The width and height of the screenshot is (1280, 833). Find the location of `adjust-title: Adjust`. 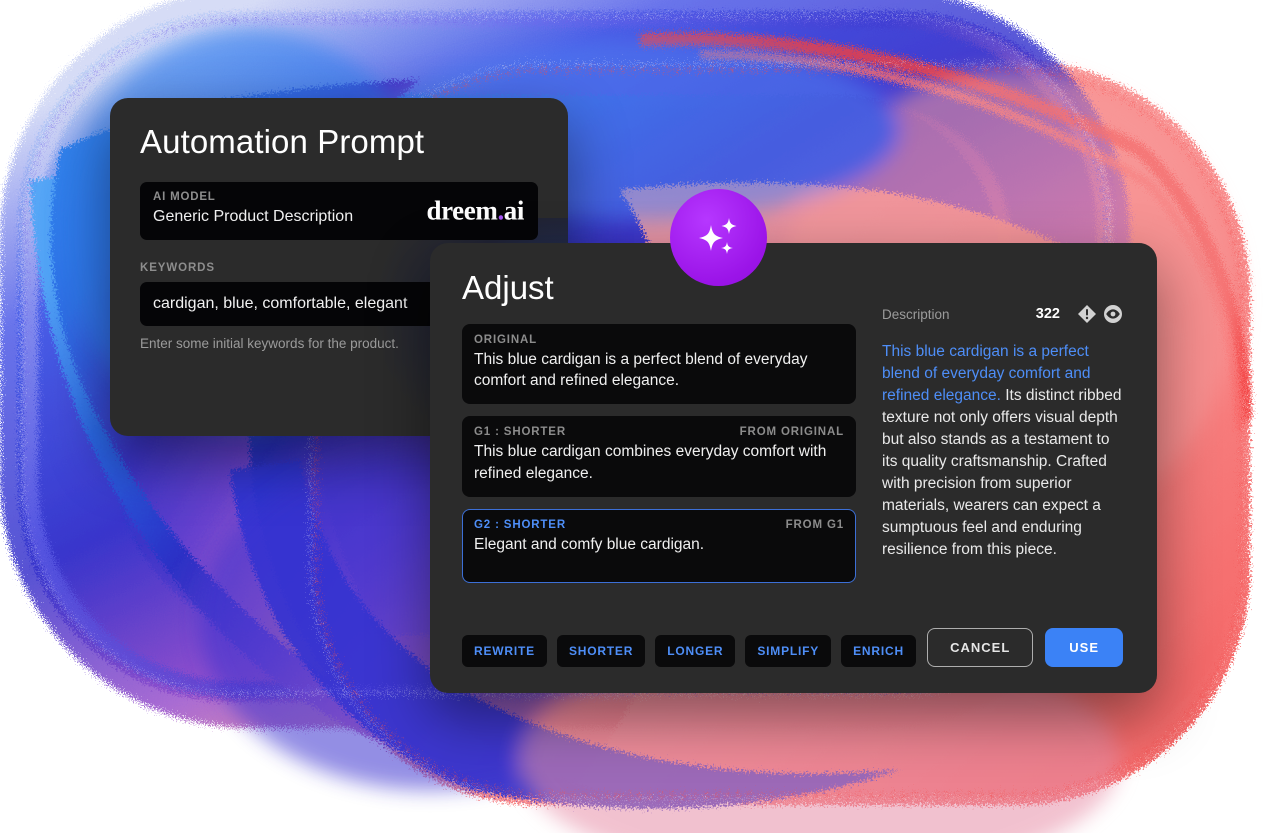

adjust-title: Adjust is located at coordinates (508, 287).